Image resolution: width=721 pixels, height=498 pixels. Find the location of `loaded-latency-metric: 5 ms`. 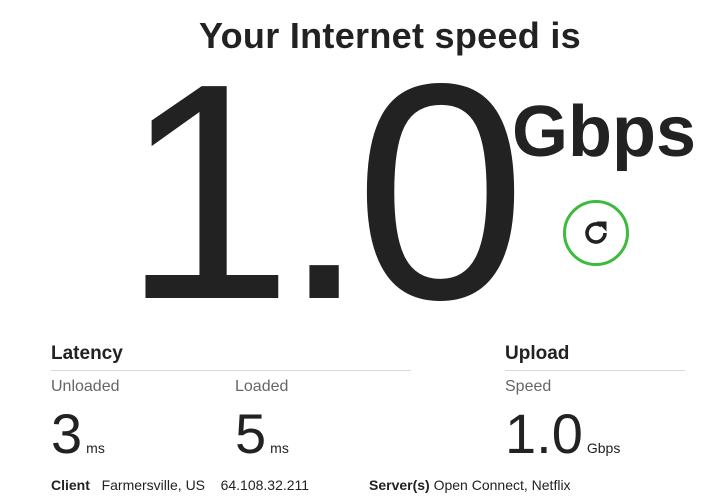

loaded-latency-metric: 5 ms is located at coordinates (262, 434).